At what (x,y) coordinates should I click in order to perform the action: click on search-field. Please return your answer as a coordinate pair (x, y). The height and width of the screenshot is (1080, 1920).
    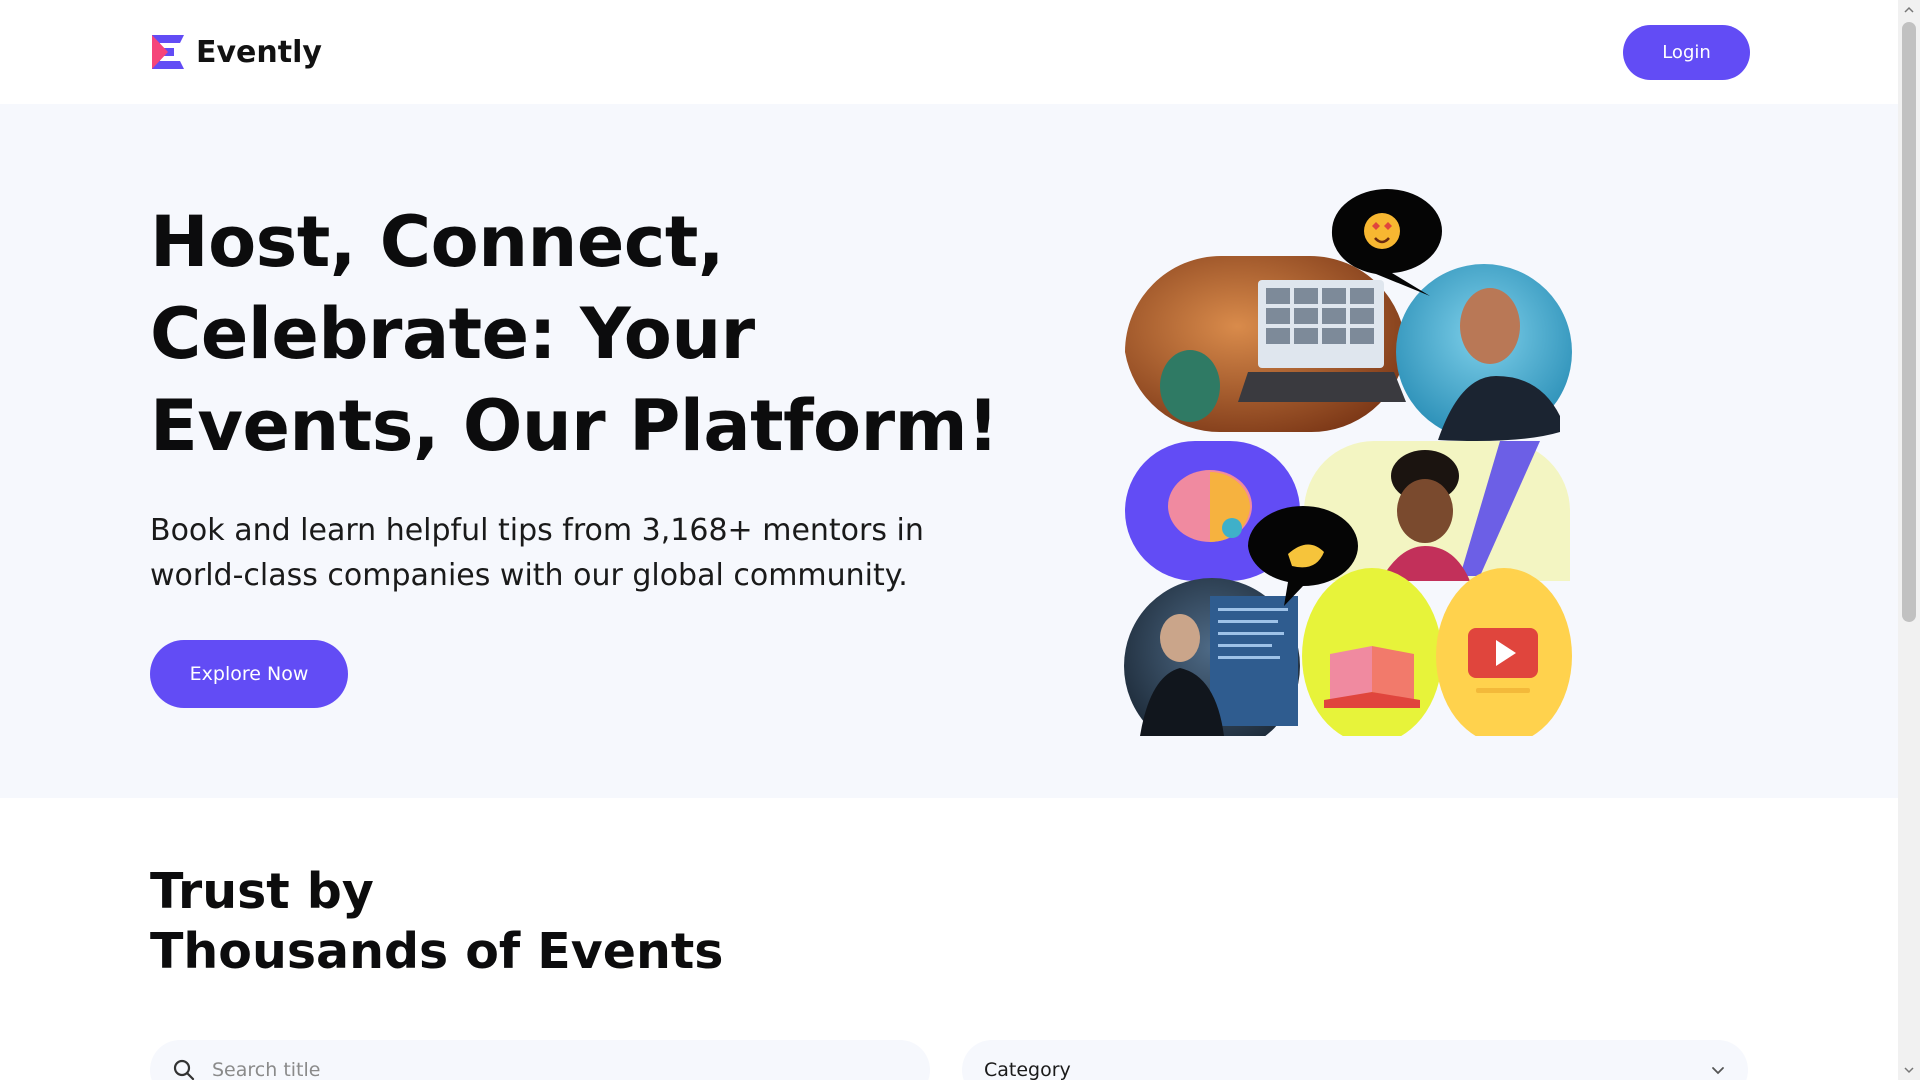
    Looking at the image, I should click on (540, 1060).